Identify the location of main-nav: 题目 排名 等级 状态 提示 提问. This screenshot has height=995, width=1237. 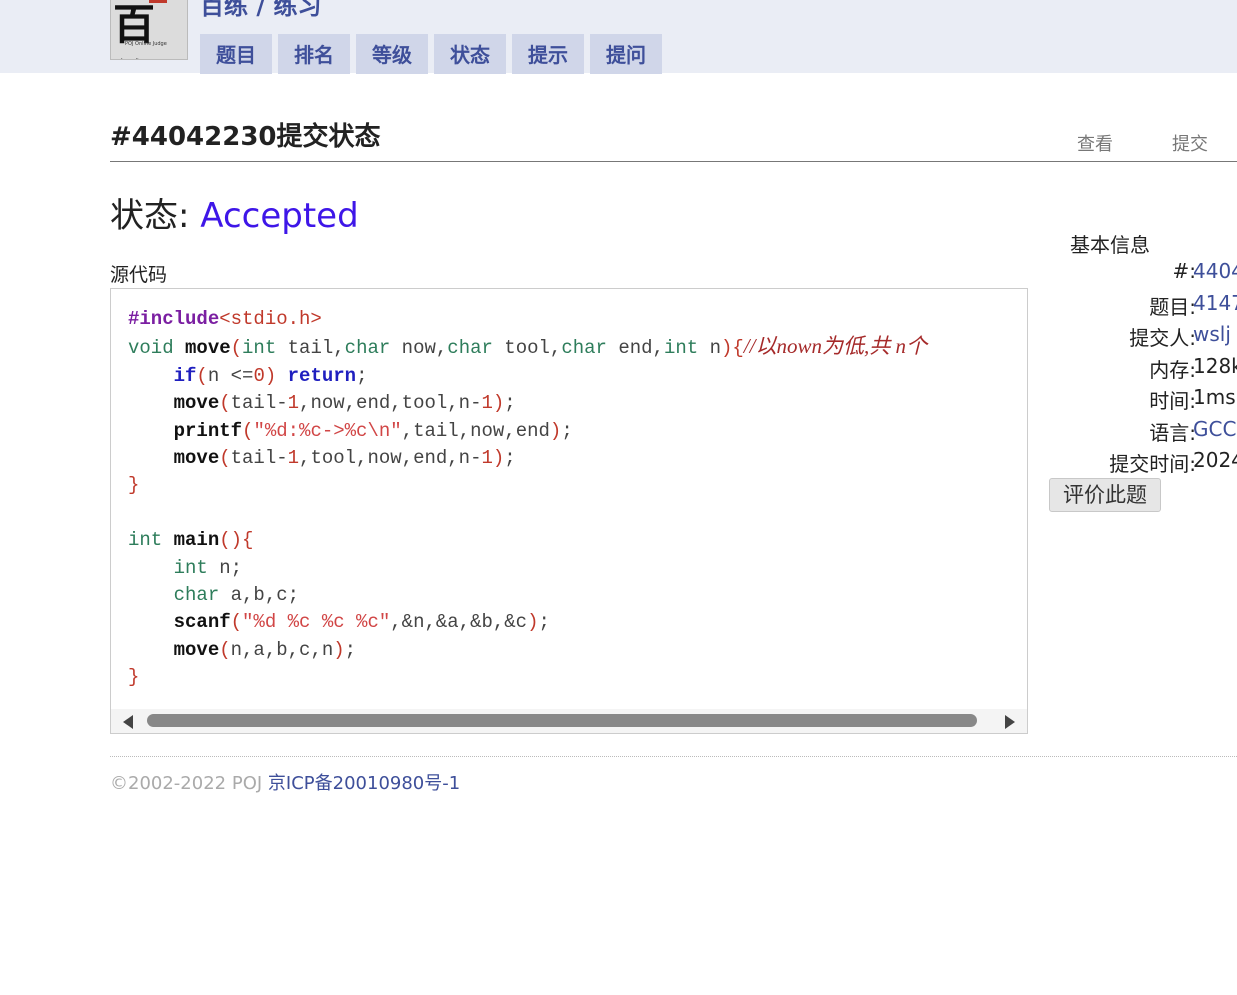
(434, 54).